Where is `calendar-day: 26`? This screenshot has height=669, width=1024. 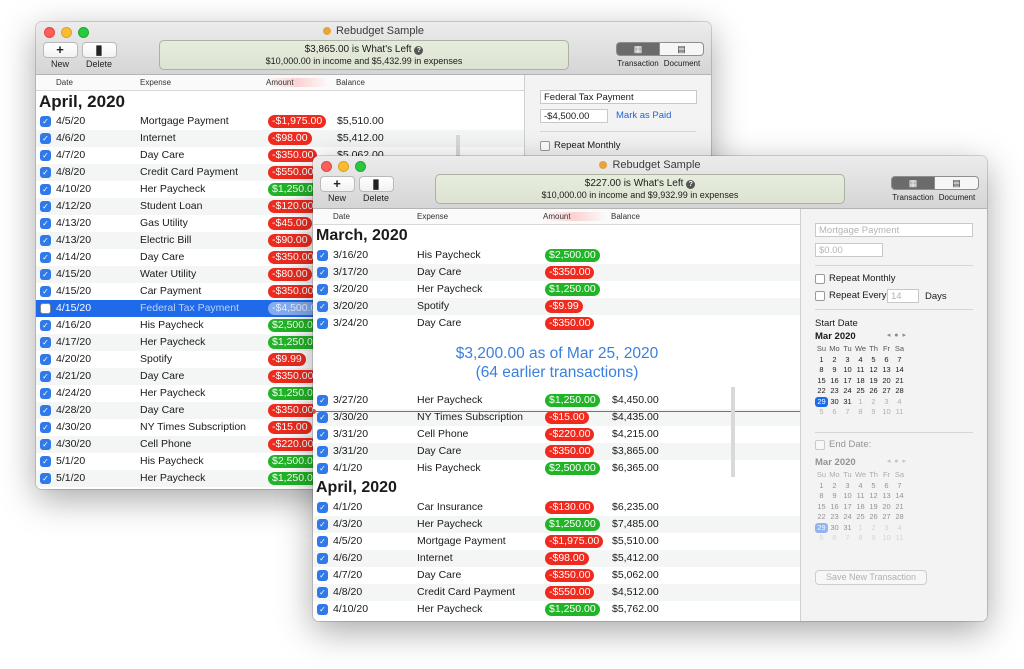
calendar-day: 26 is located at coordinates (873, 517).